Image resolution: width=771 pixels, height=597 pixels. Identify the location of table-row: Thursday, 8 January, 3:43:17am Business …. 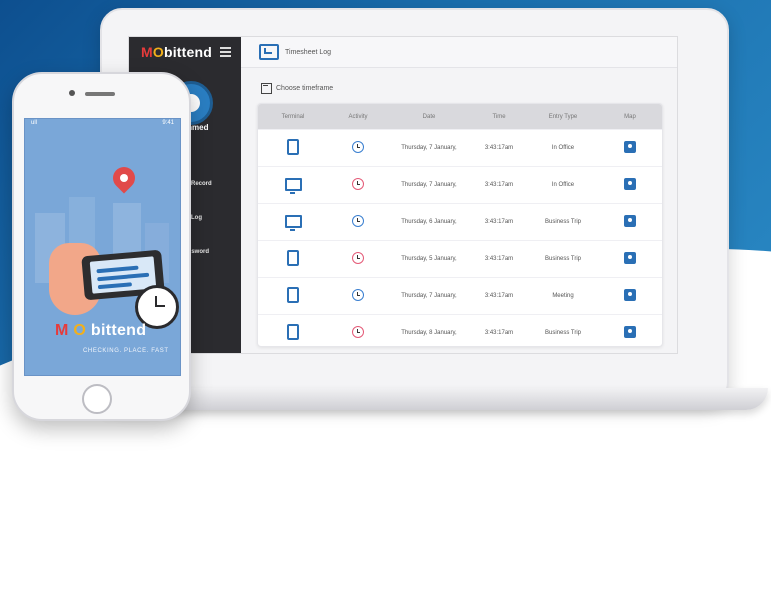
(460, 330).